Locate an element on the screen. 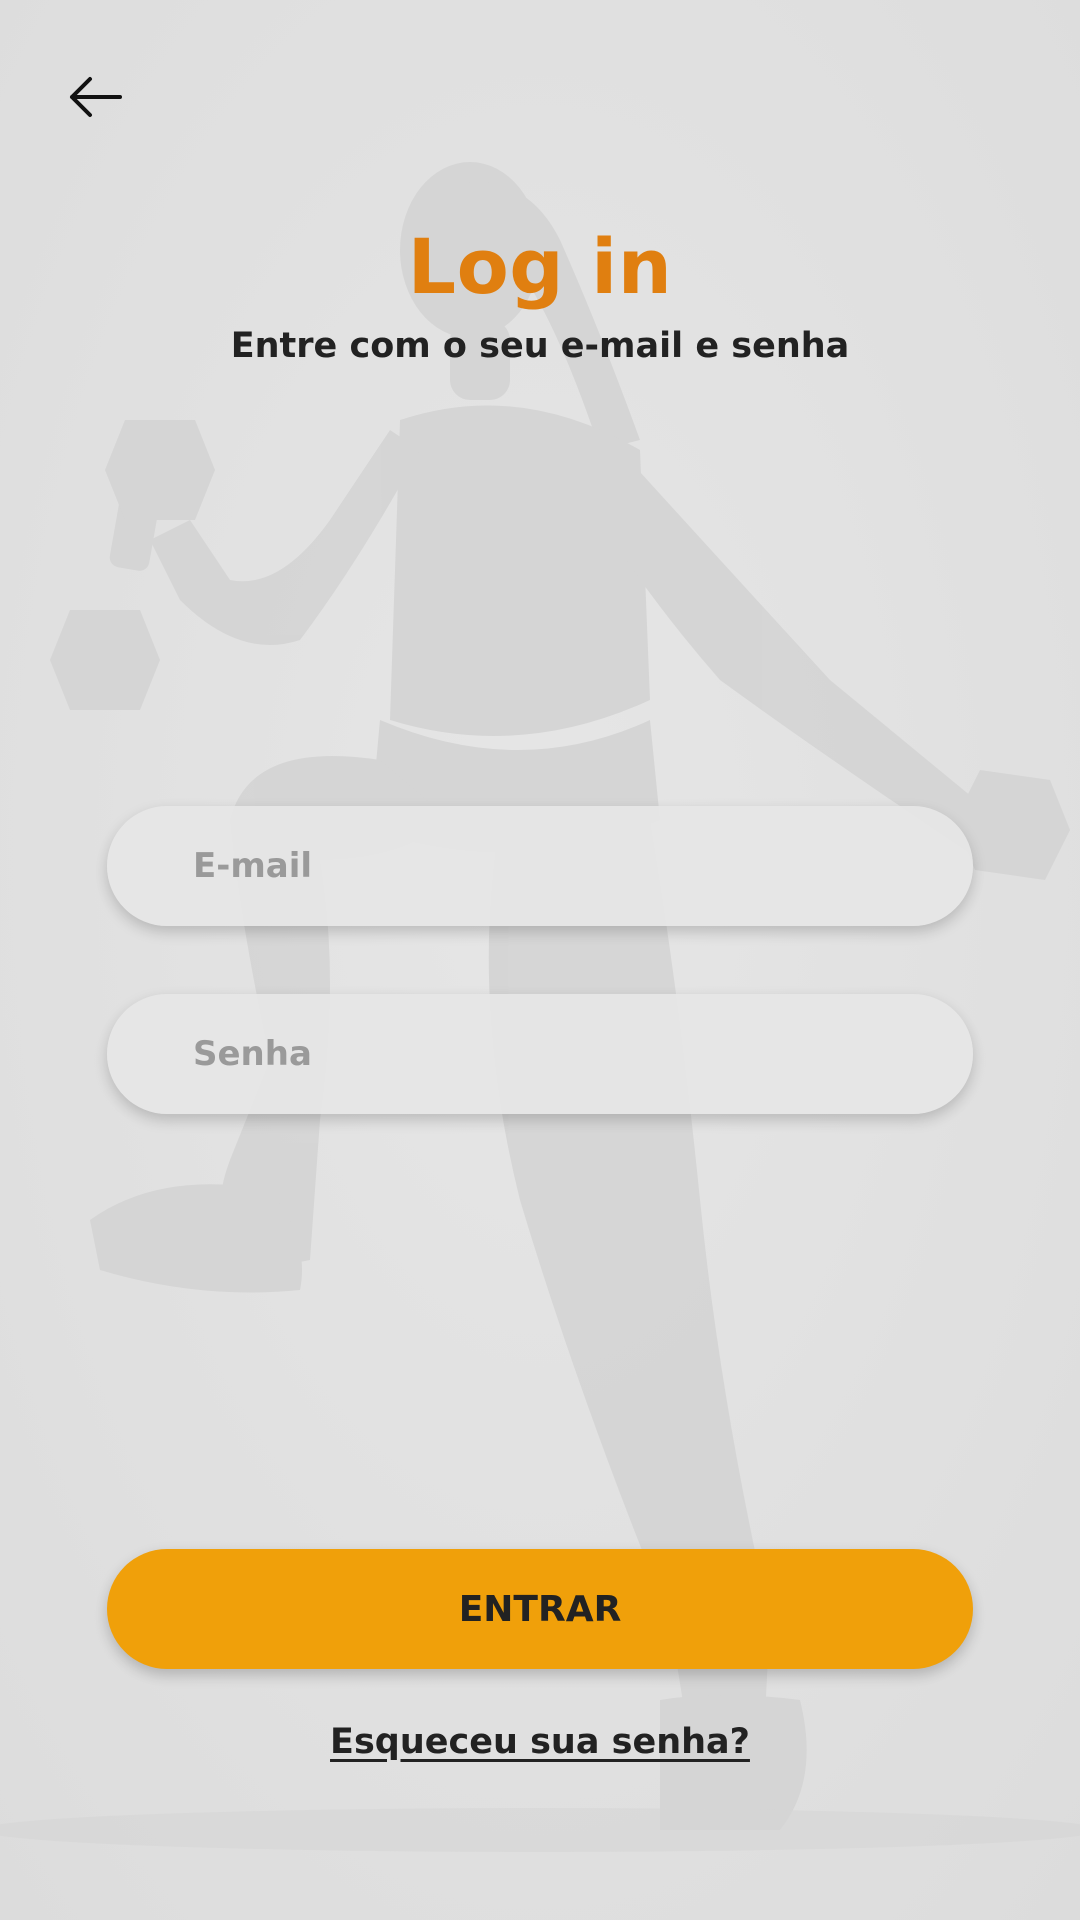 Image resolution: width=1080 pixels, height=1920 pixels. email-field-container is located at coordinates (540, 866).